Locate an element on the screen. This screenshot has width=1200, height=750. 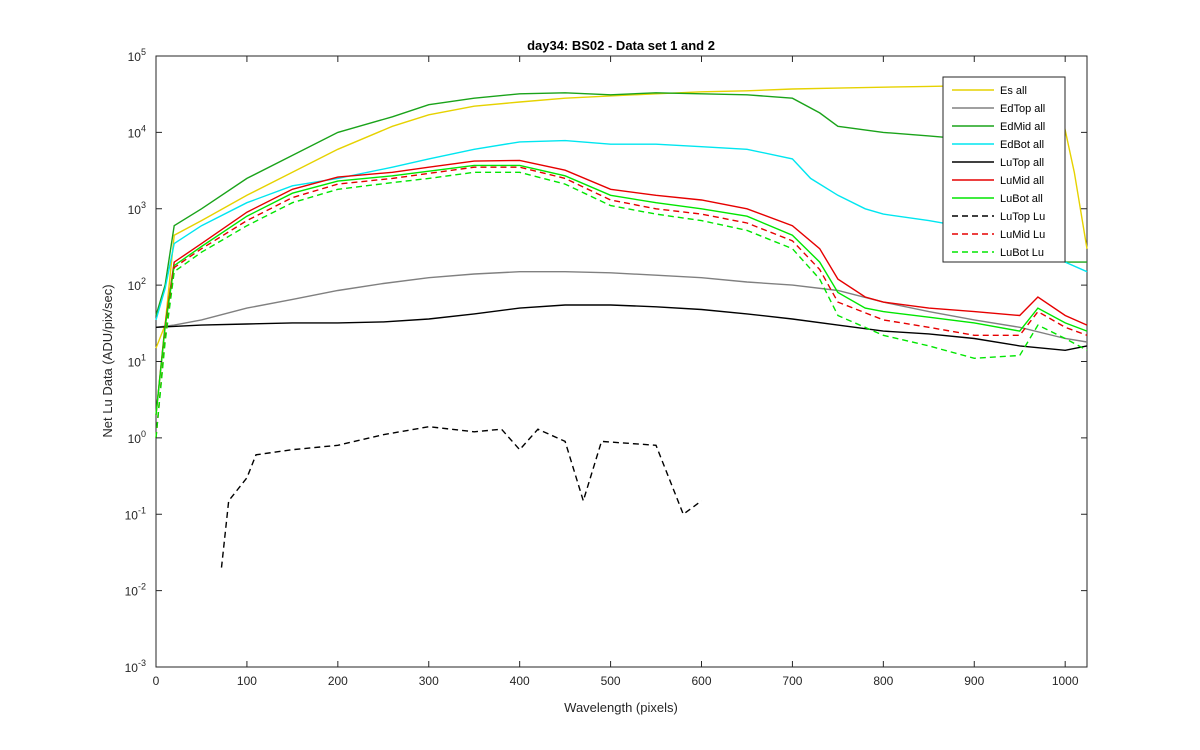
x-tick-label: 800 is located at coordinates (883, 681).